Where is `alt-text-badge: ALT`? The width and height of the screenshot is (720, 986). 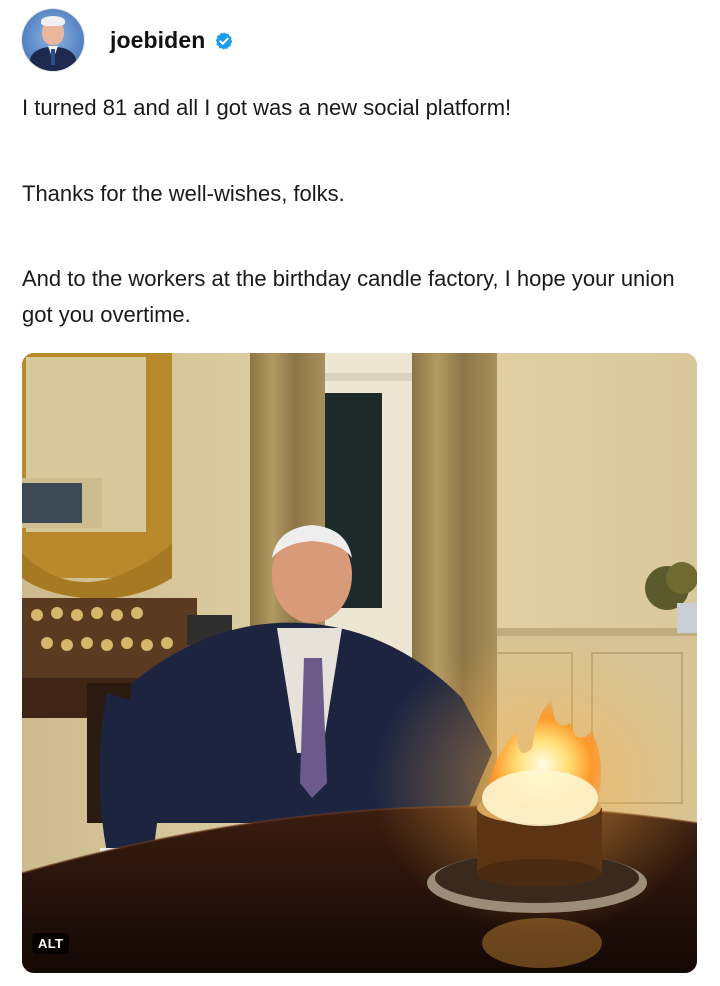 alt-text-badge: ALT is located at coordinates (51, 943).